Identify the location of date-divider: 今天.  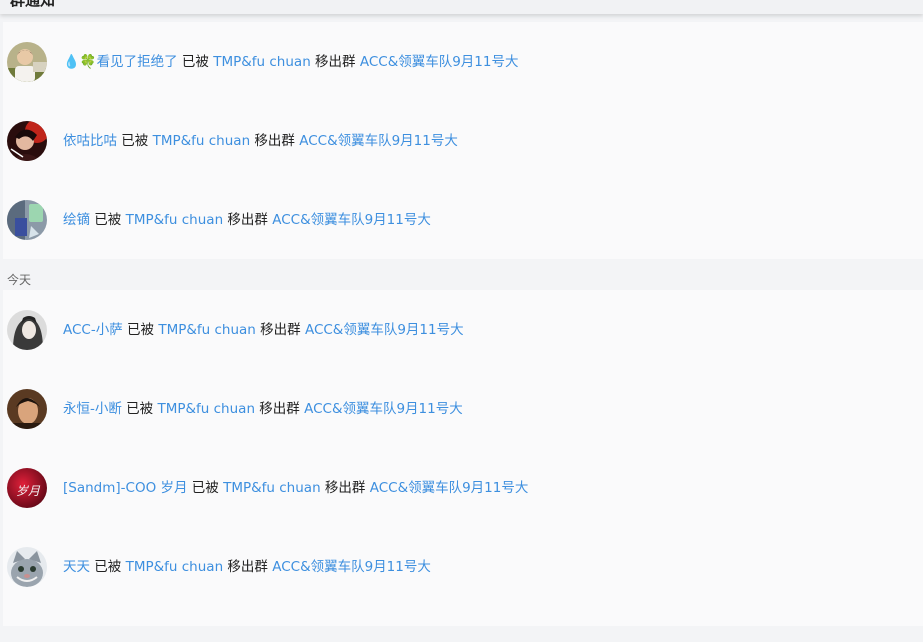
(19, 280).